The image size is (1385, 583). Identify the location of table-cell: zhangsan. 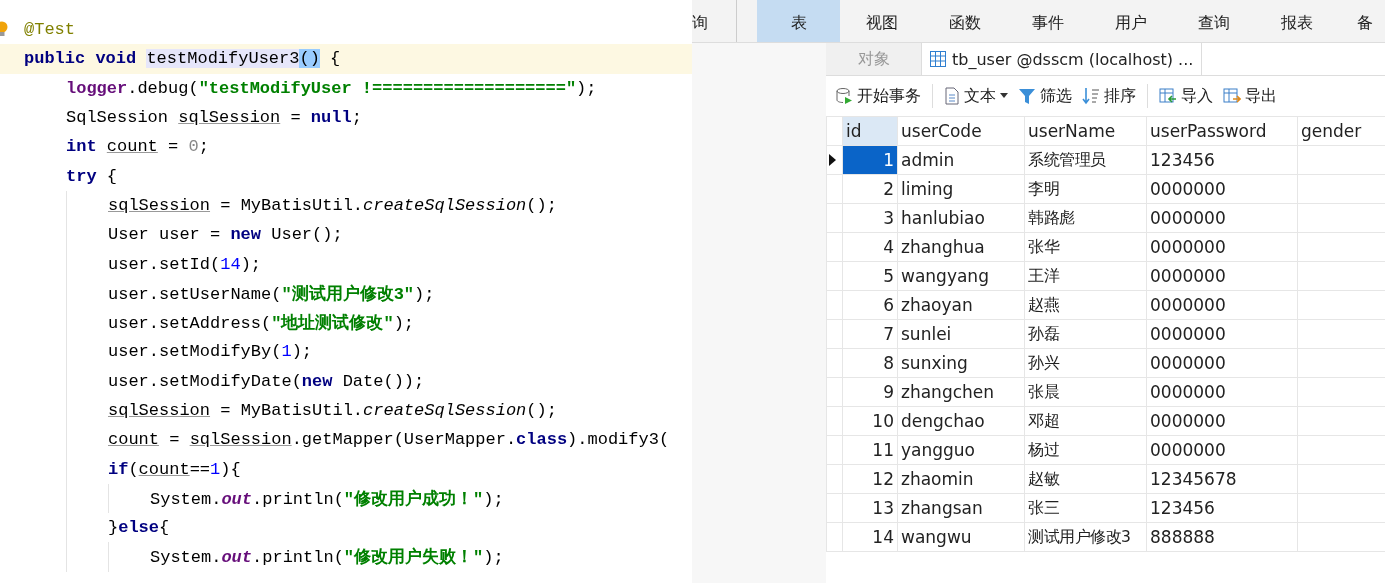
(961, 508).